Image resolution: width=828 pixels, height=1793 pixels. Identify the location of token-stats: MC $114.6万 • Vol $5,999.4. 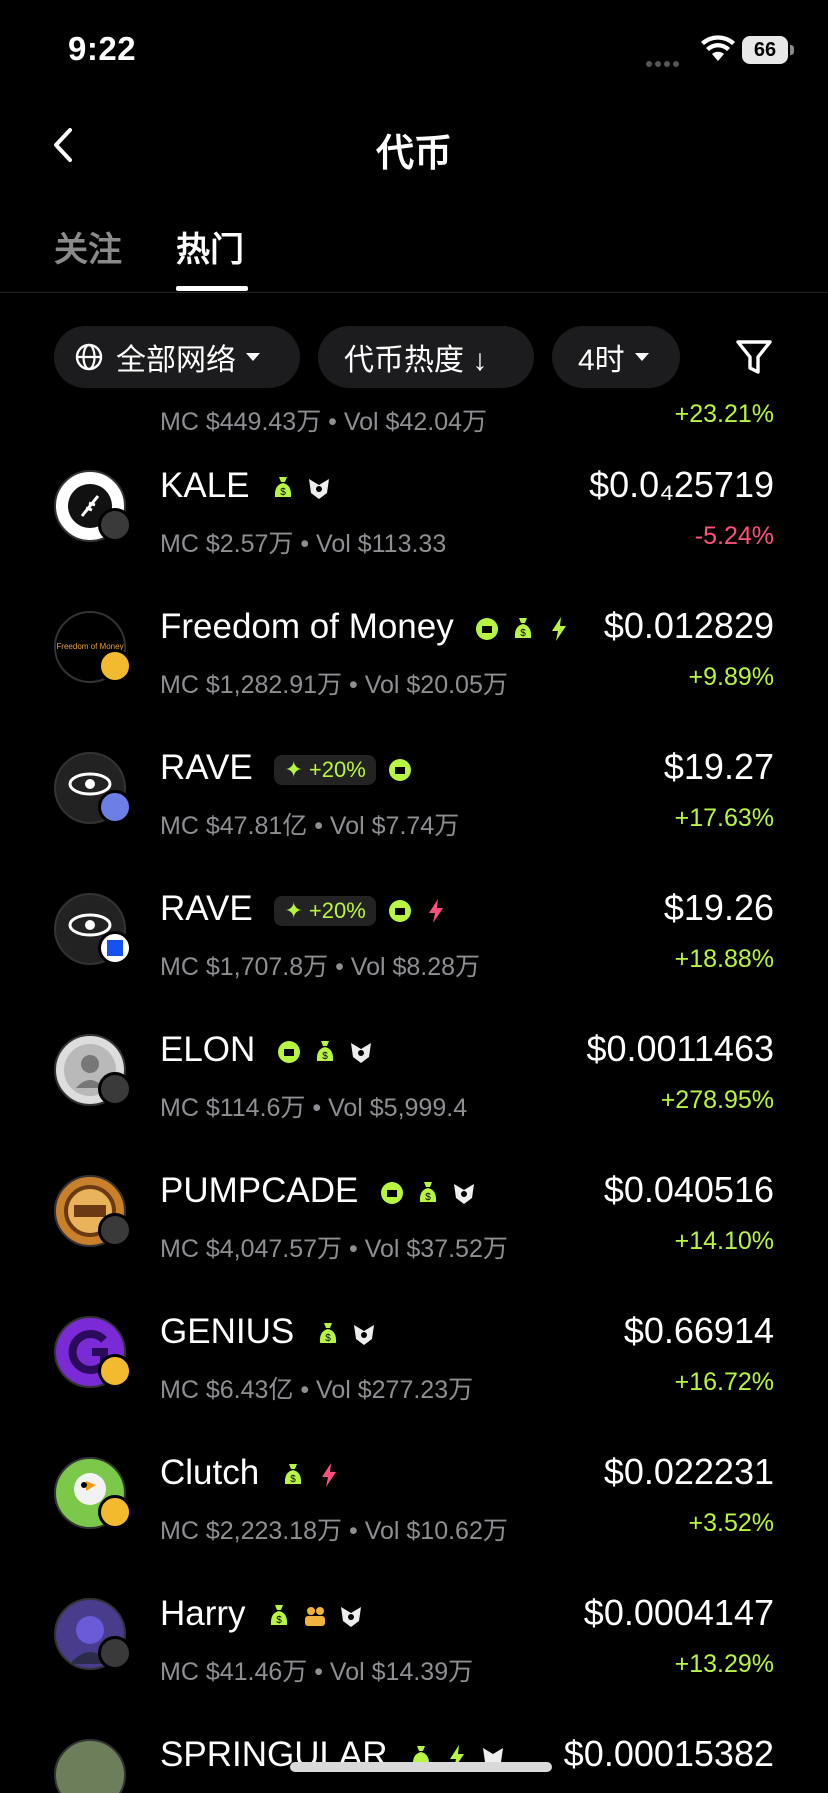
(314, 1108).